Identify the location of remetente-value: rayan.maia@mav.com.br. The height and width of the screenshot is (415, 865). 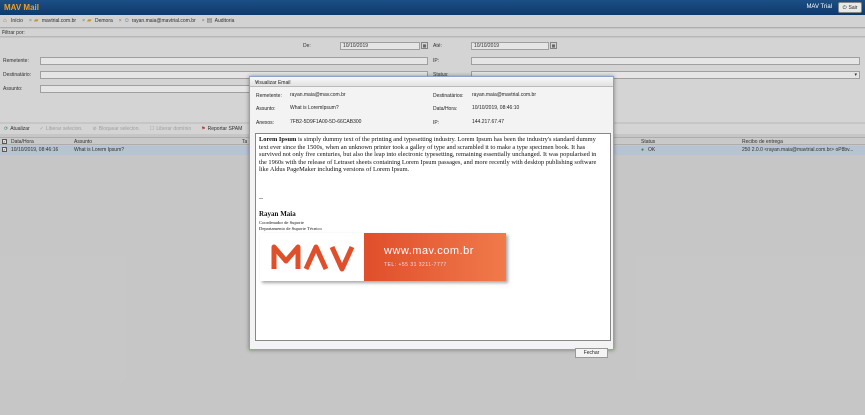
(318, 95).